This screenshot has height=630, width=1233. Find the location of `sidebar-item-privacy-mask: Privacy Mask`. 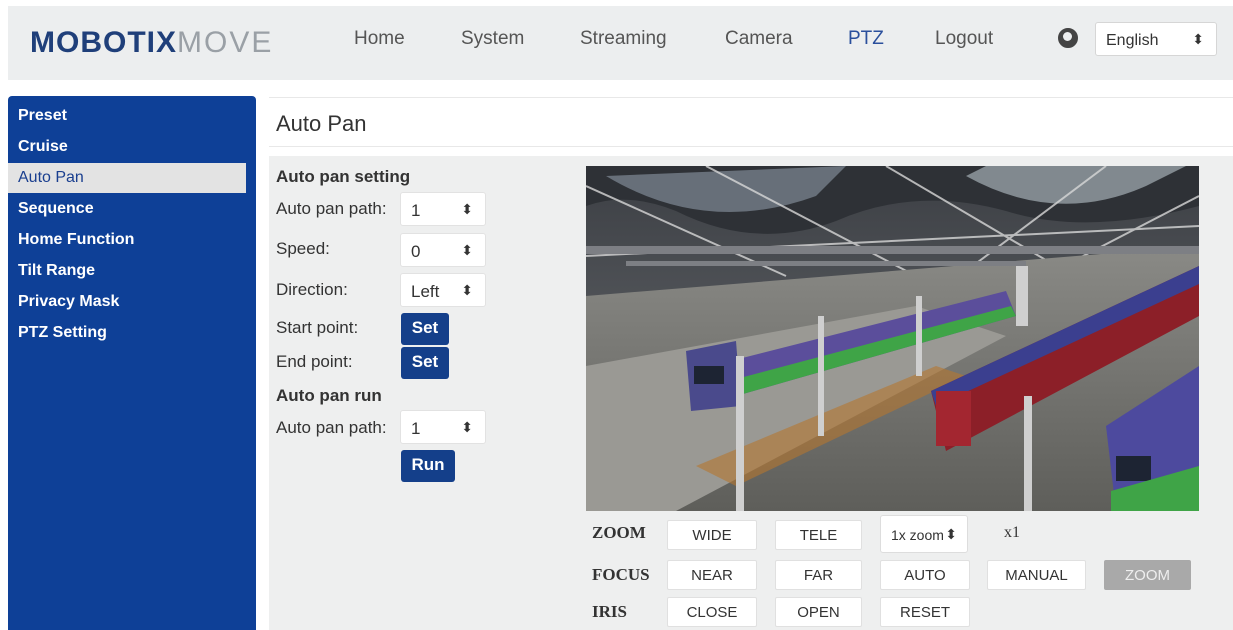

sidebar-item-privacy-mask: Privacy Mask is located at coordinates (127, 302).